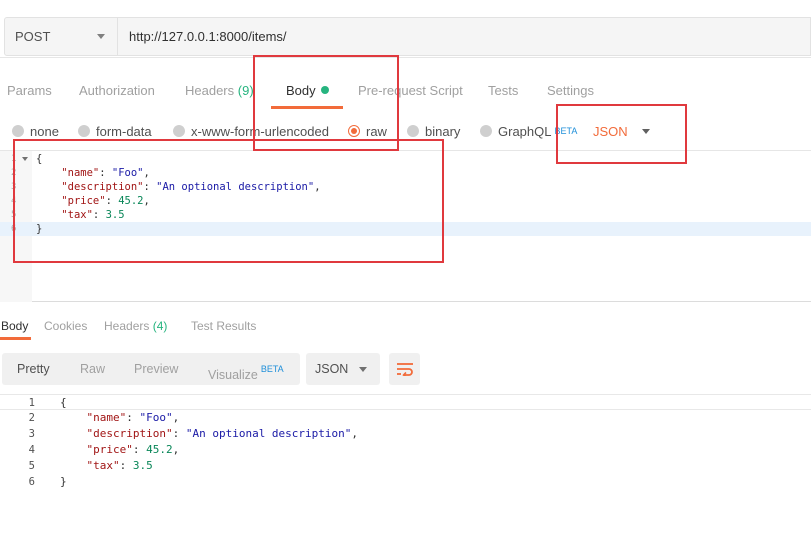 This screenshot has height=553, width=811. I want to click on view-label: Raw, so click(93, 369).